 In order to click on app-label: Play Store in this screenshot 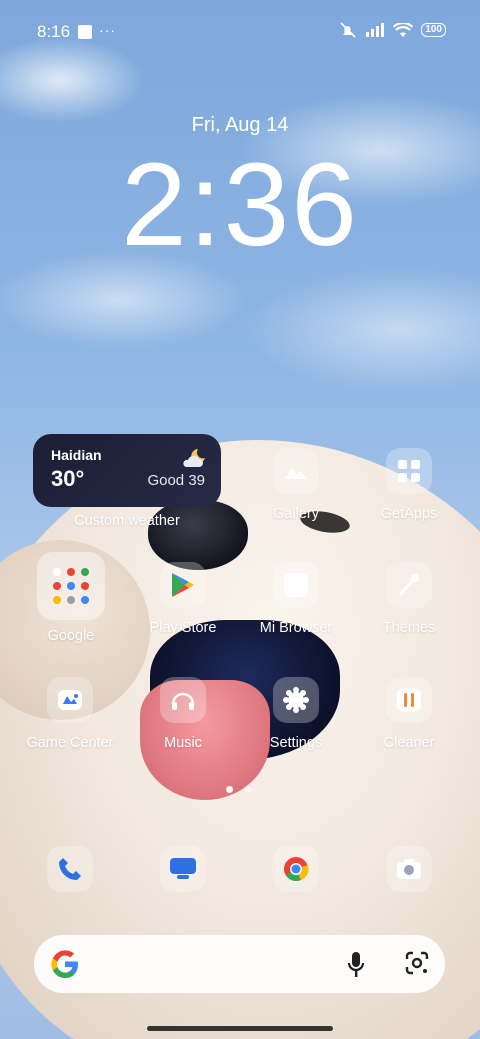, I will do `click(183, 628)`.